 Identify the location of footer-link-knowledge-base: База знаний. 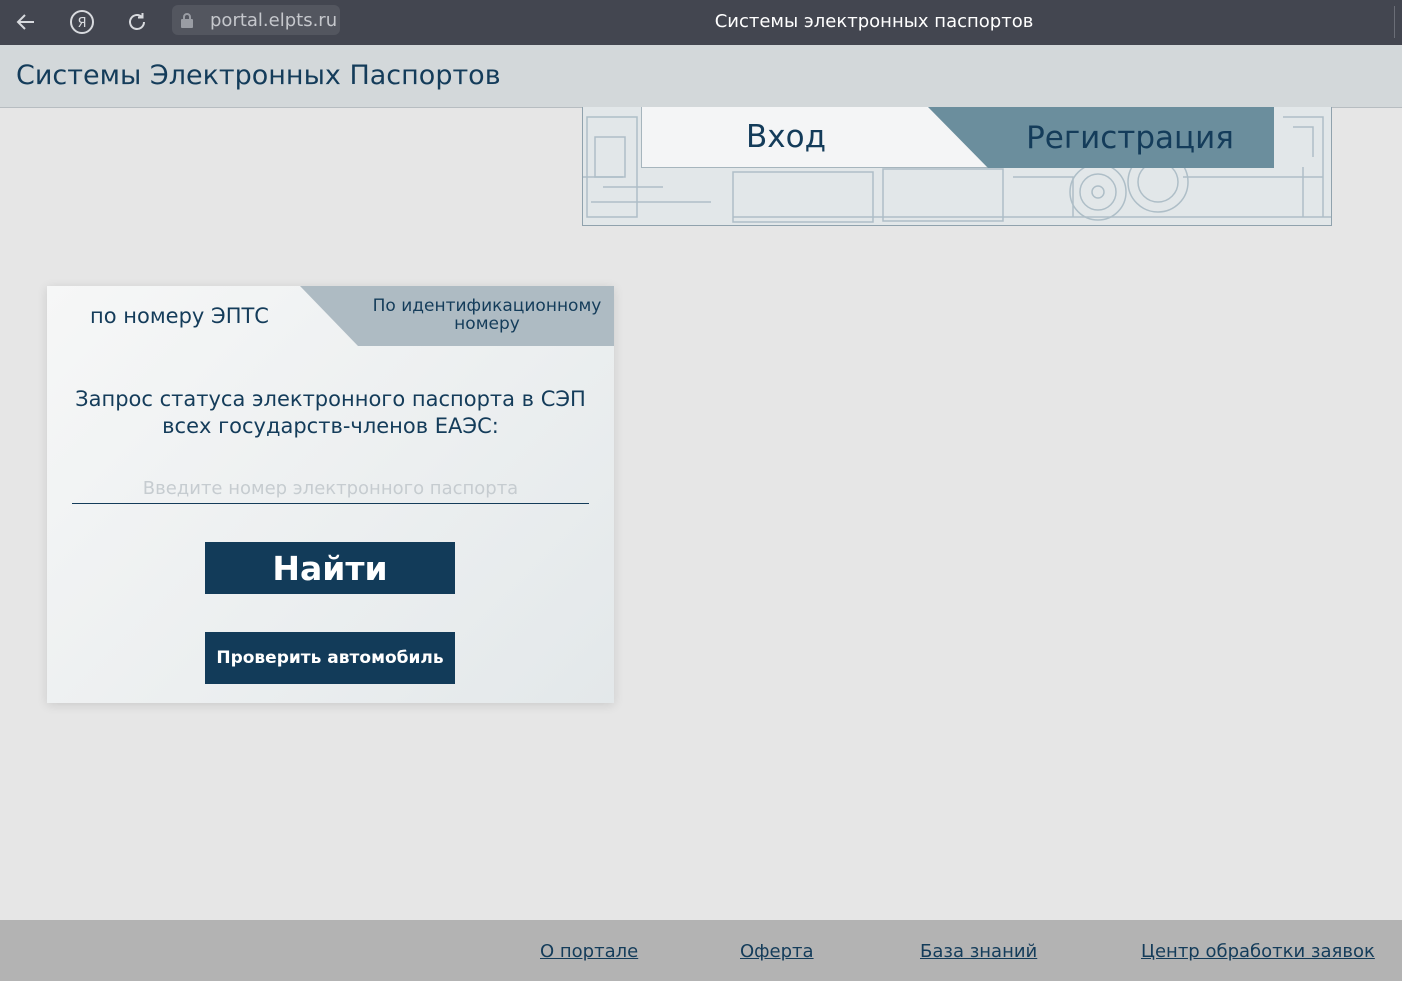
(978, 951).